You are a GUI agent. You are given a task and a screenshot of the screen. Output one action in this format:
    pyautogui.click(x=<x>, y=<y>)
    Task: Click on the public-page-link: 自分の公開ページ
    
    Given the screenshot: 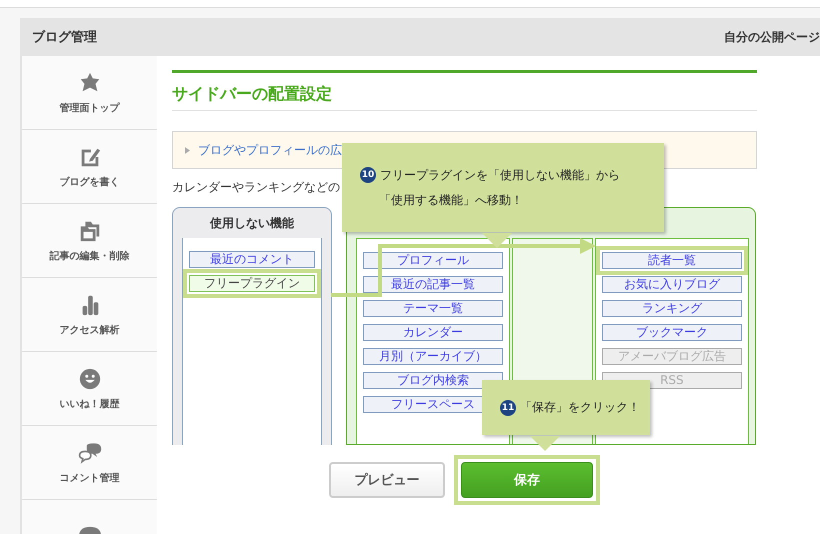 What is the action you would take?
    pyautogui.click(x=772, y=37)
    